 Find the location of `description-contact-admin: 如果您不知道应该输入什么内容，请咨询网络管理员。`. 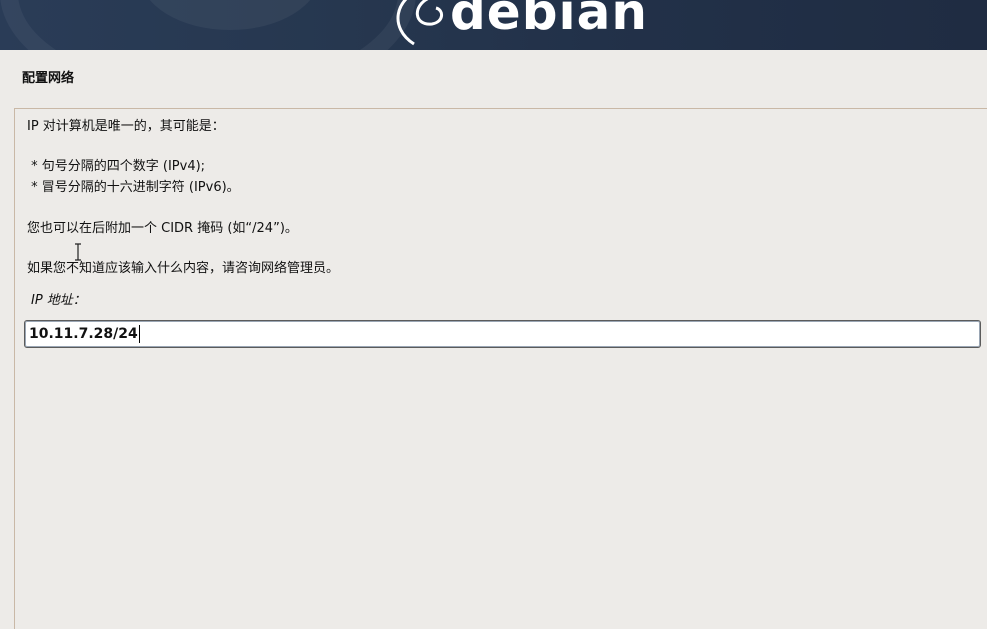

description-contact-admin: 如果您不知道应该输入什么内容，请咨询网络管理员。 is located at coordinates (183, 268).